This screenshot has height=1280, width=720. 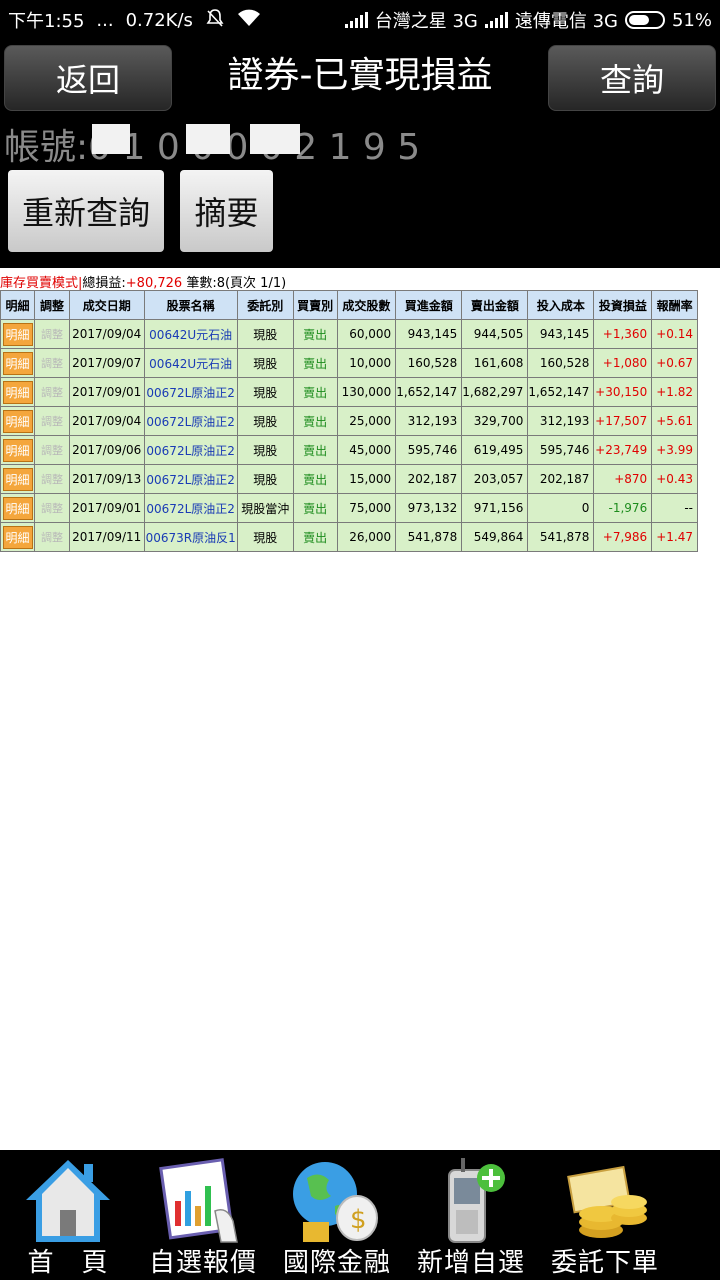 I want to click on nav-international-finance: $ 國際金融, so click(x=337, y=1215).